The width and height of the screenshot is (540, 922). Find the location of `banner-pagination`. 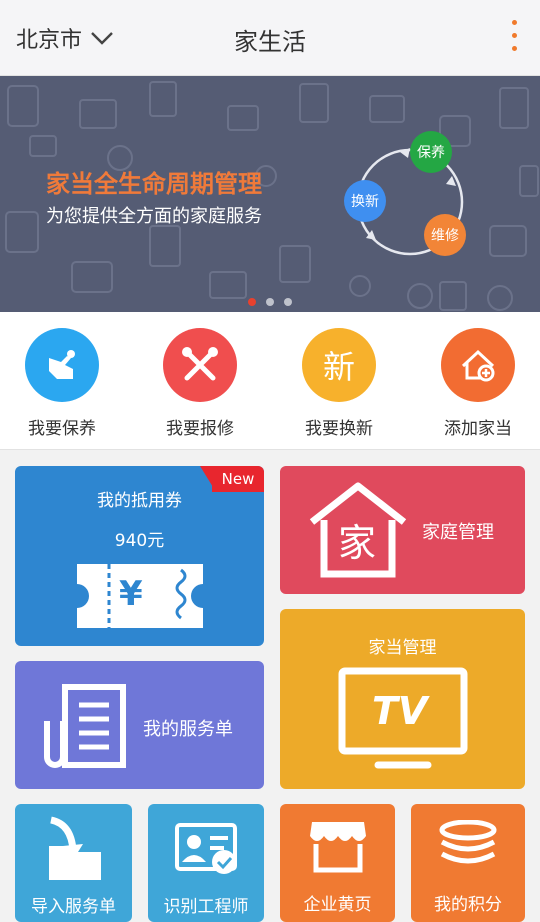

banner-pagination is located at coordinates (270, 302).